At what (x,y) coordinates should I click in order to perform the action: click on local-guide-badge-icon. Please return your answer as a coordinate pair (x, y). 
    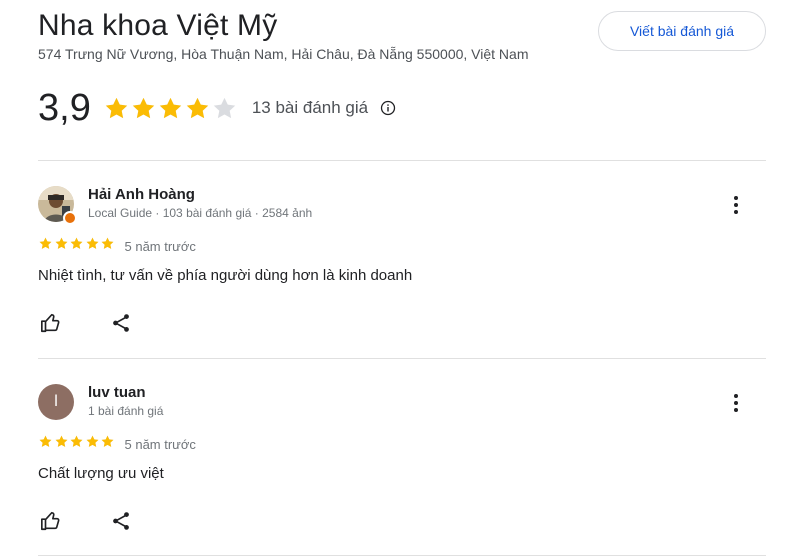
    Looking at the image, I should click on (70, 218).